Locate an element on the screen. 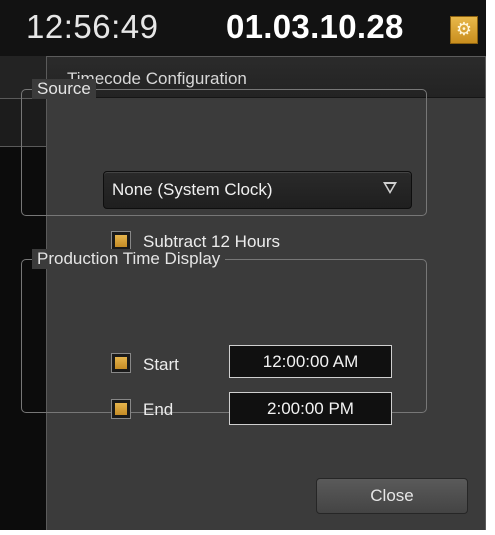 The width and height of the screenshot is (495, 535). end-label: End is located at coordinates (158, 409).